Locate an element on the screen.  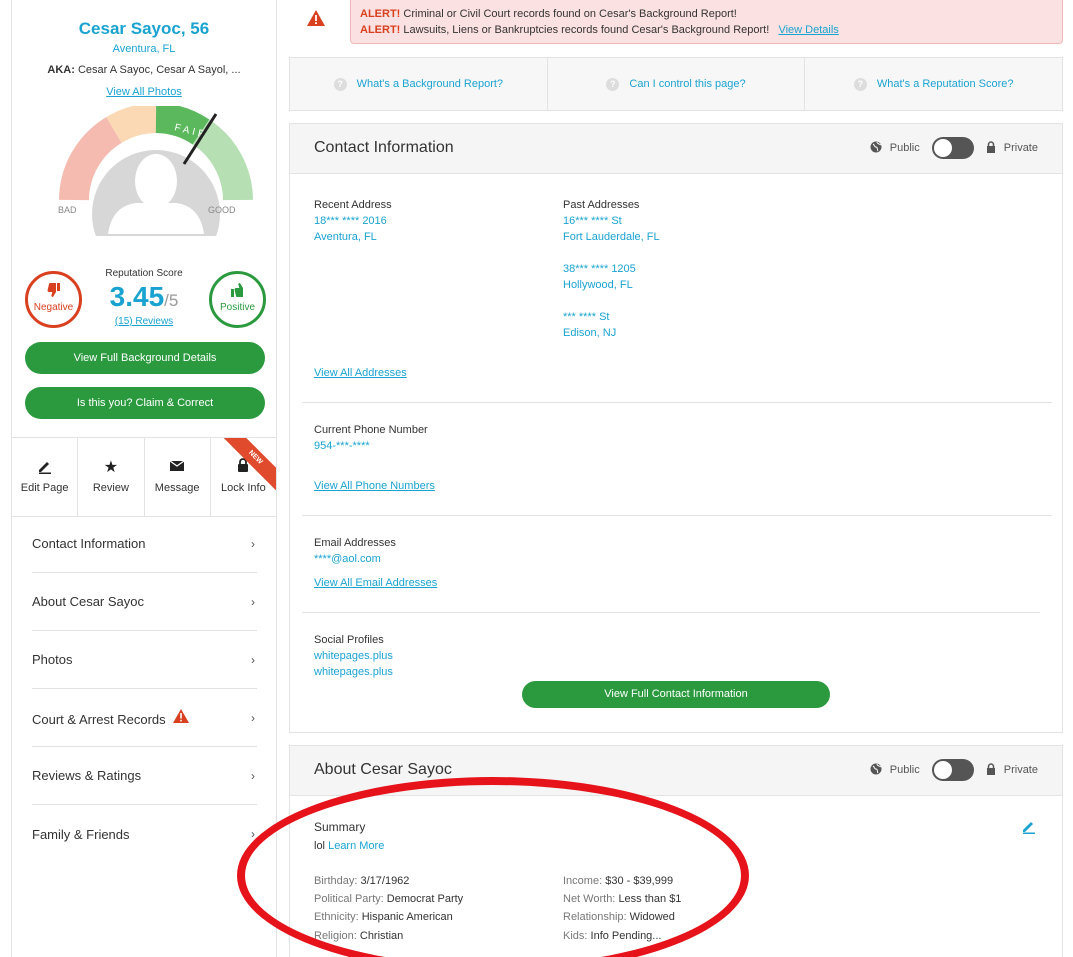
birthday-row: Birthday: 3/17/1962 is located at coordinates (362, 881).